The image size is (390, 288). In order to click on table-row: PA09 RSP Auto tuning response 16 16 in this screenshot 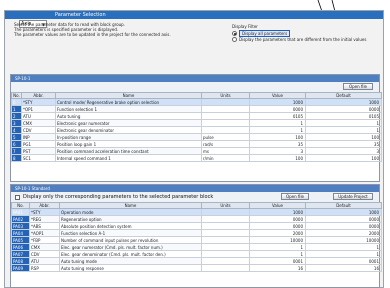, I will do `click(196, 268)`.